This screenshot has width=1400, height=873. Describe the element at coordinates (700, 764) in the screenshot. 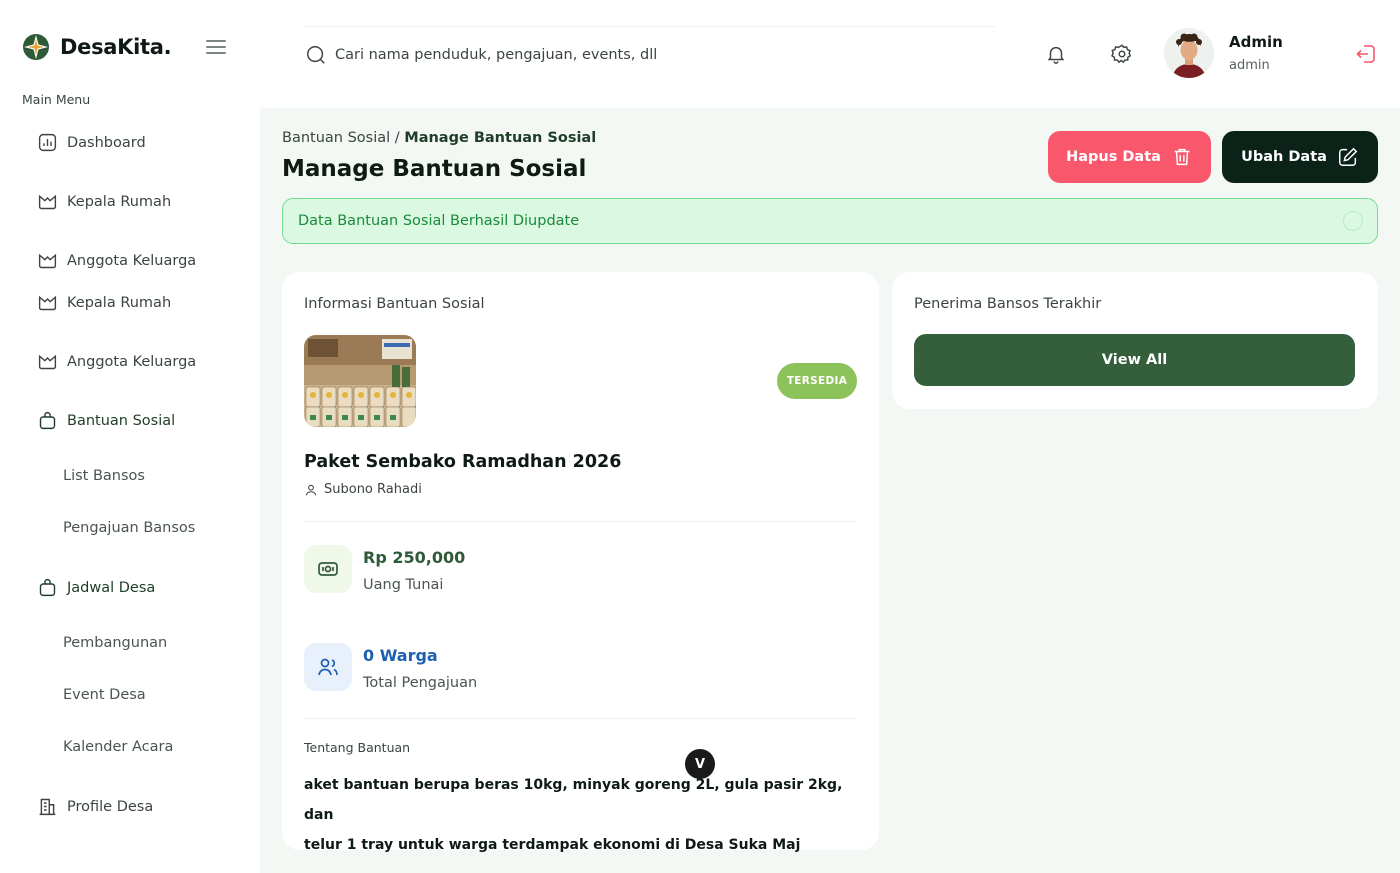

I see `scroll-down-button: V` at that location.